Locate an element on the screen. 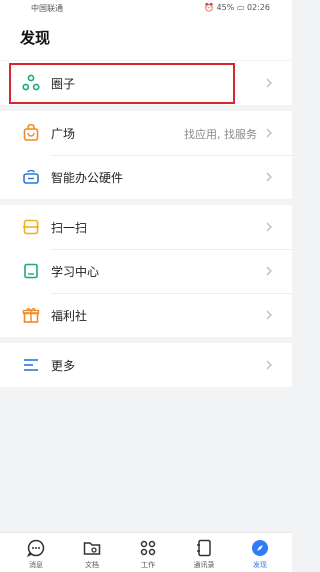 Image resolution: width=320 pixels, height=572 pixels. grid-icon is located at coordinates (148, 548).